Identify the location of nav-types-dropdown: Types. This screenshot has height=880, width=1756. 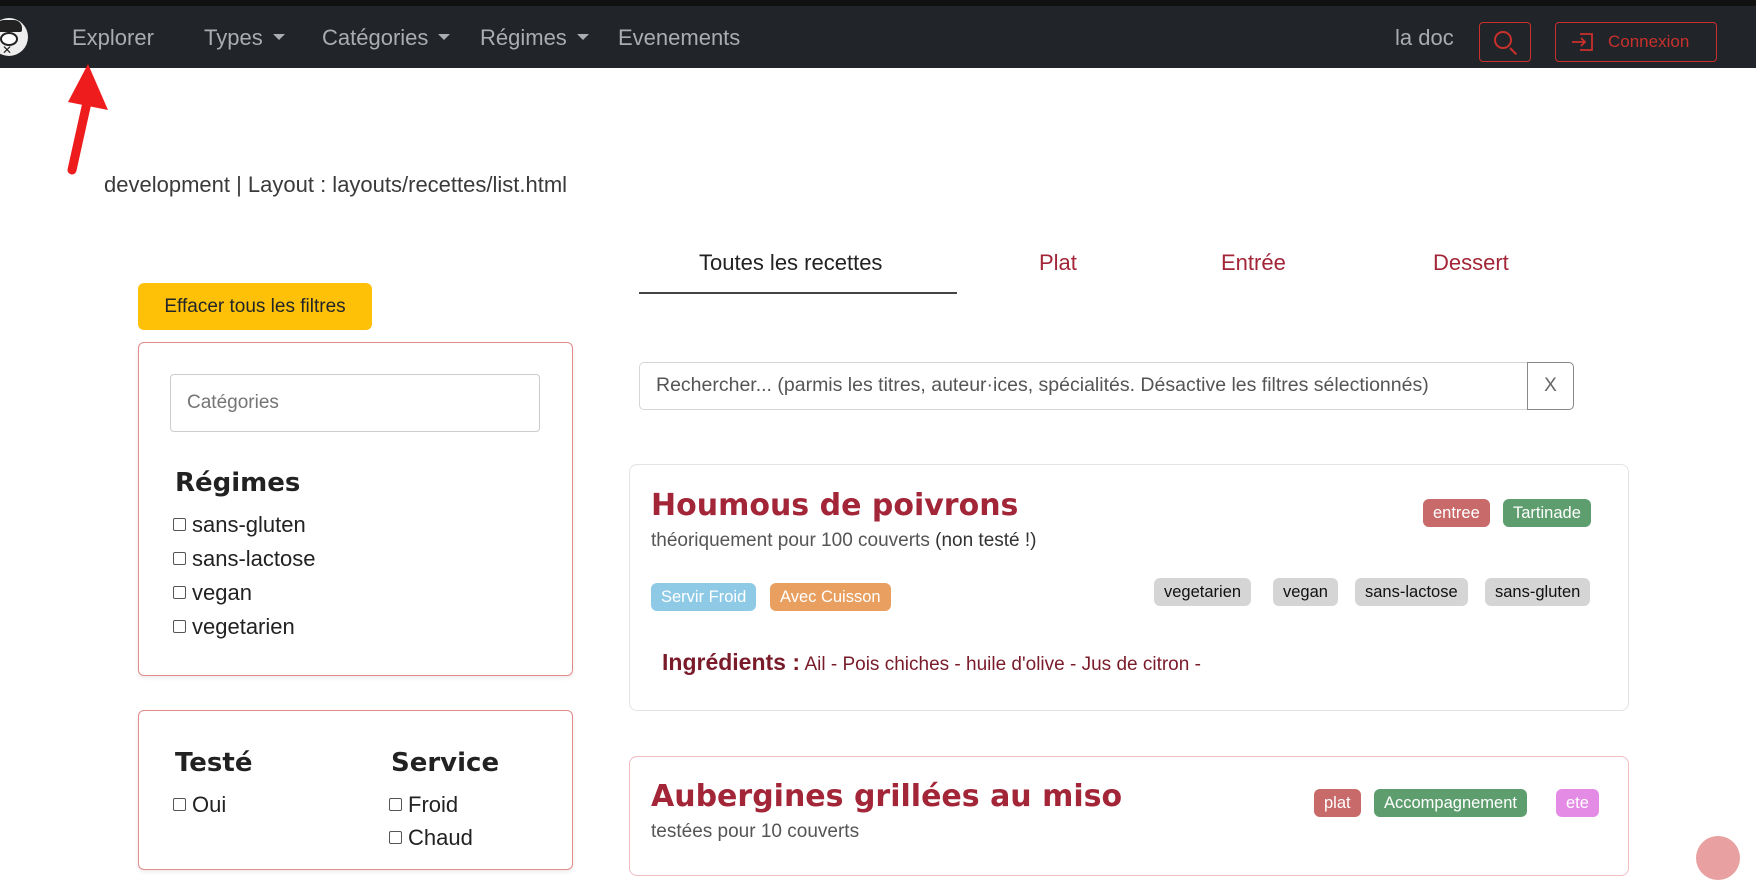
(244, 38).